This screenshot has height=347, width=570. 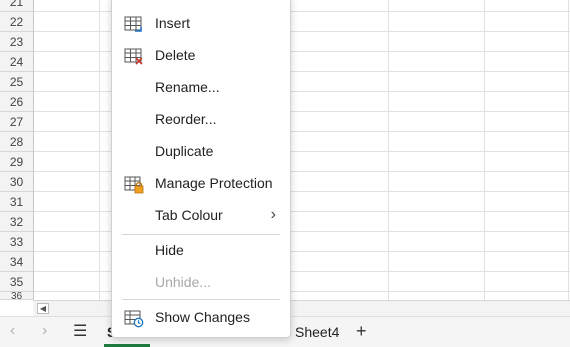 I want to click on row-number: 23, so click(x=16, y=42).